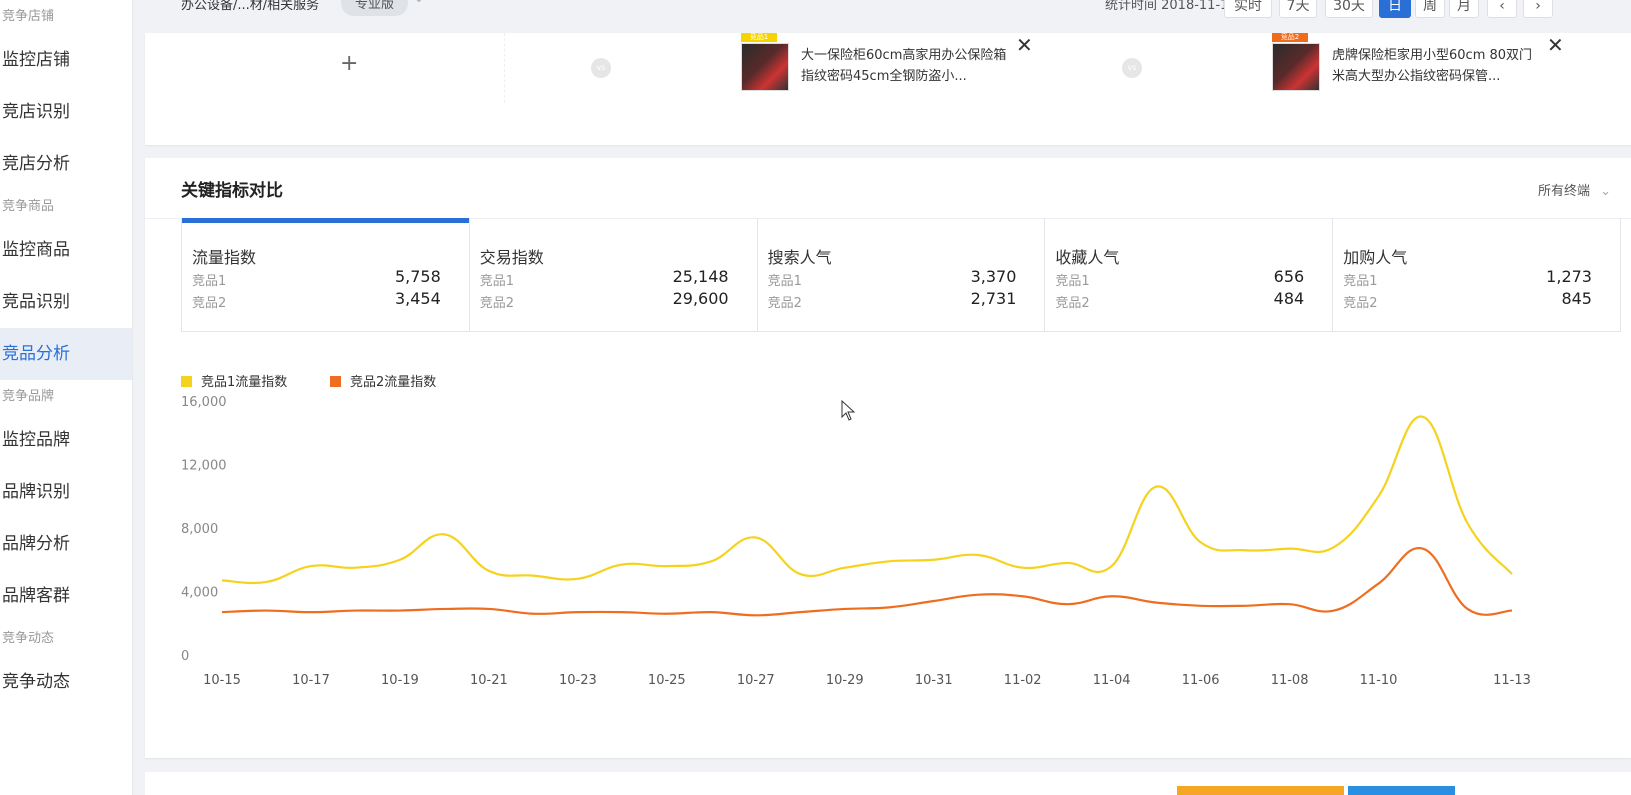  Describe the element at coordinates (1538, 9) in the screenshot. I see `chevron-right-icon: ›` at that location.